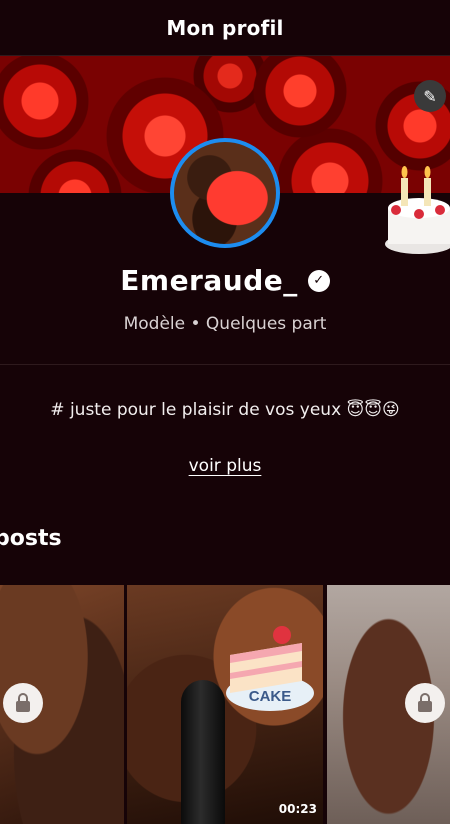 The height and width of the screenshot is (824, 450). Describe the element at coordinates (417, 210) in the screenshot. I see `birthday-cake-icon` at that location.